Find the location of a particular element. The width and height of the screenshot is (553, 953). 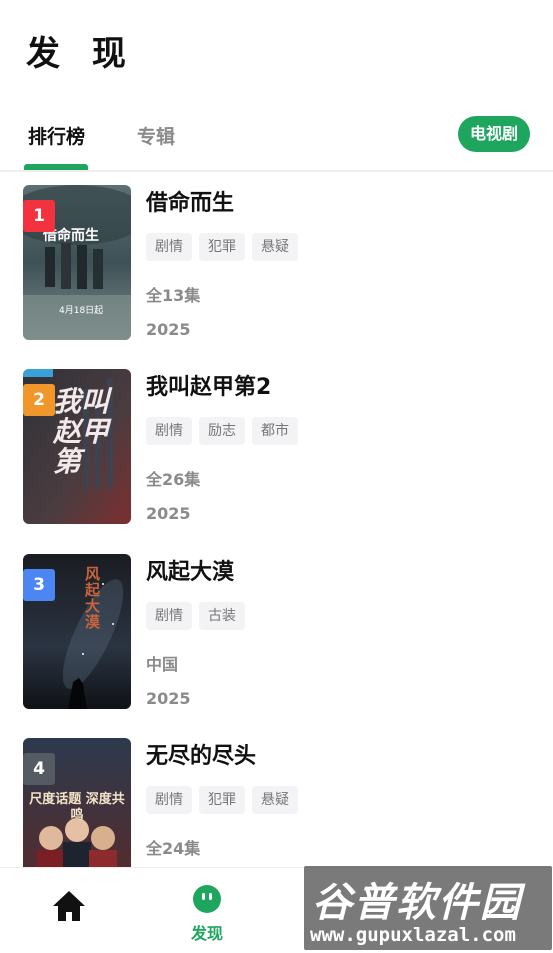

poster-image: 借命而生 4月18日起 1 is located at coordinates (77, 262).